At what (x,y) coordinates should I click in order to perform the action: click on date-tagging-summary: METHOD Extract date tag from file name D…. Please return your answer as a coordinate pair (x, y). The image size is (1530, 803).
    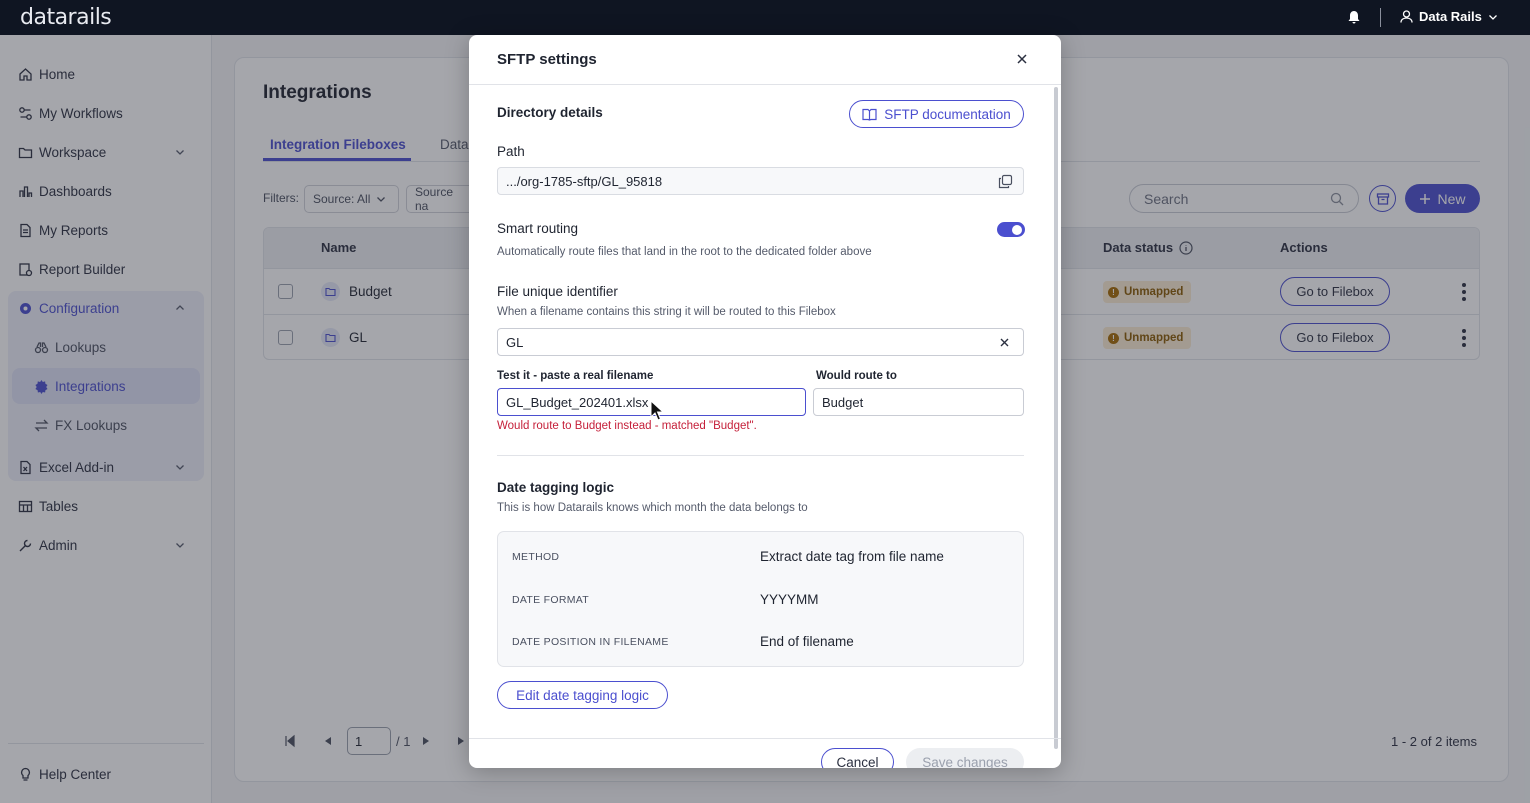
    Looking at the image, I should click on (760, 599).